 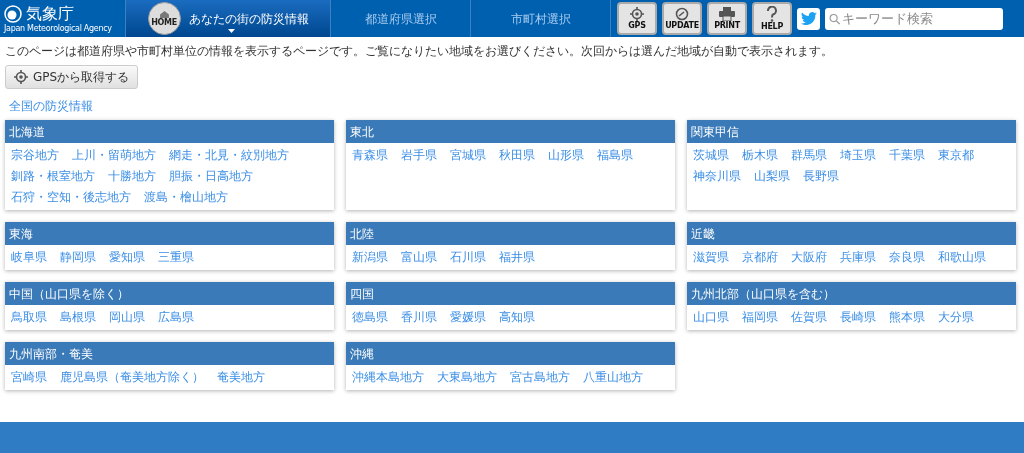 What do you see at coordinates (772, 14) in the screenshot?
I see `help-icon` at bounding box center [772, 14].